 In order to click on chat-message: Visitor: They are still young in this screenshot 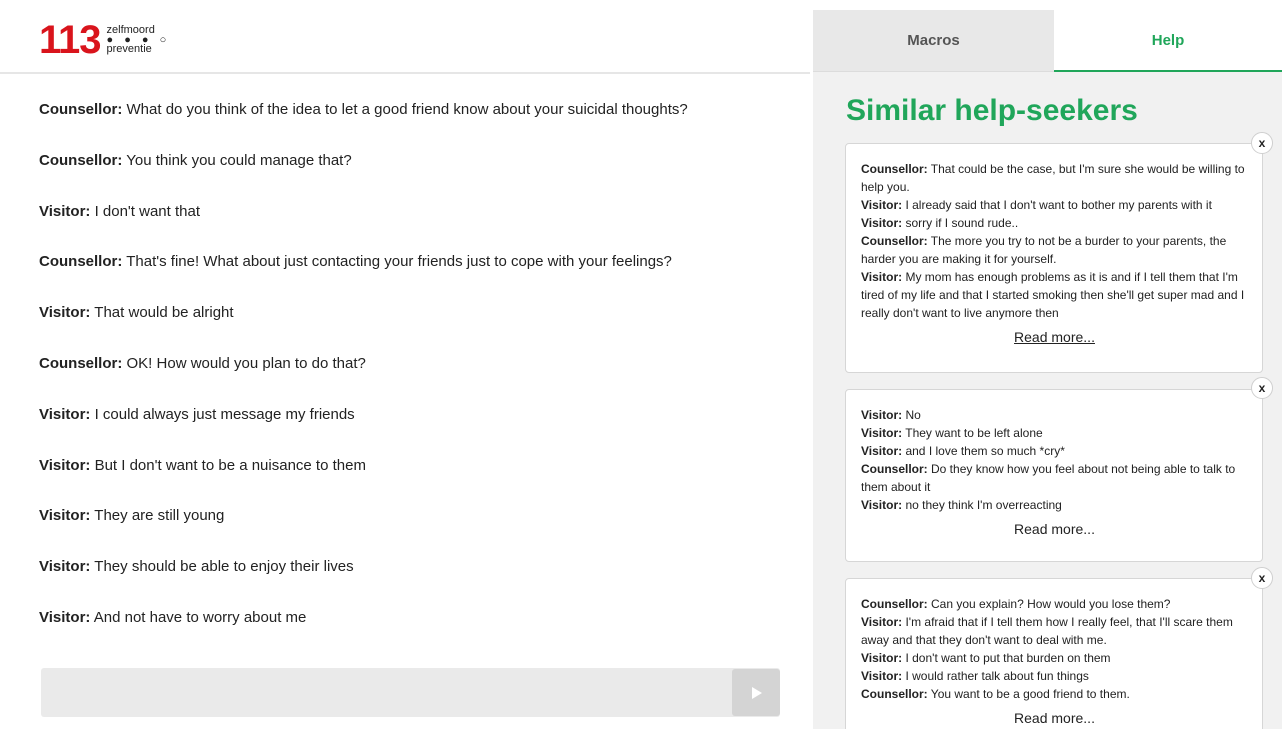, I will do `click(419, 531)`.